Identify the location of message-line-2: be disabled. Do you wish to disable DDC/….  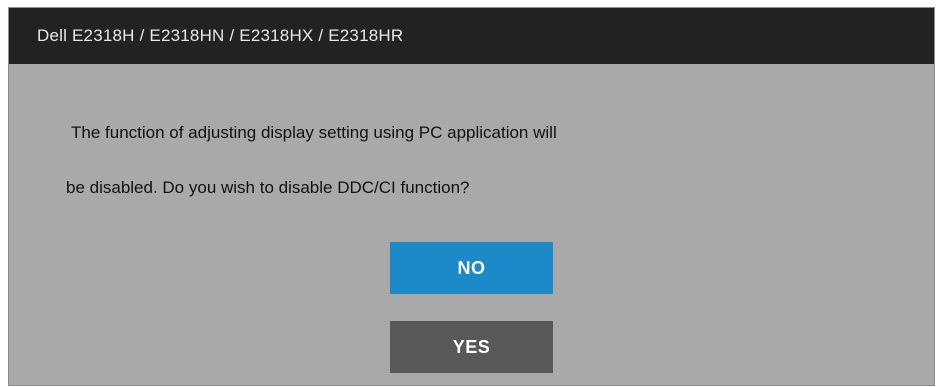
(268, 187).